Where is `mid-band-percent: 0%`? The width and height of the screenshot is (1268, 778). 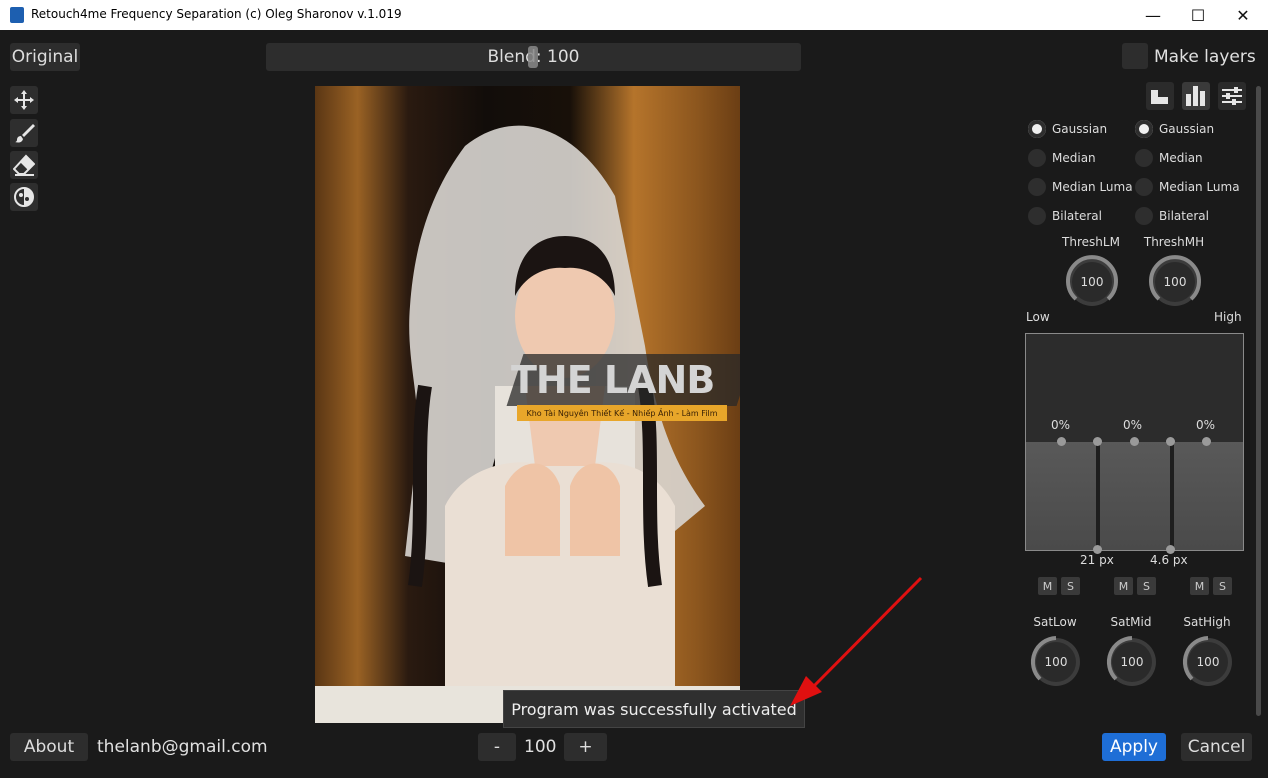
mid-band-percent: 0% is located at coordinates (1133, 425).